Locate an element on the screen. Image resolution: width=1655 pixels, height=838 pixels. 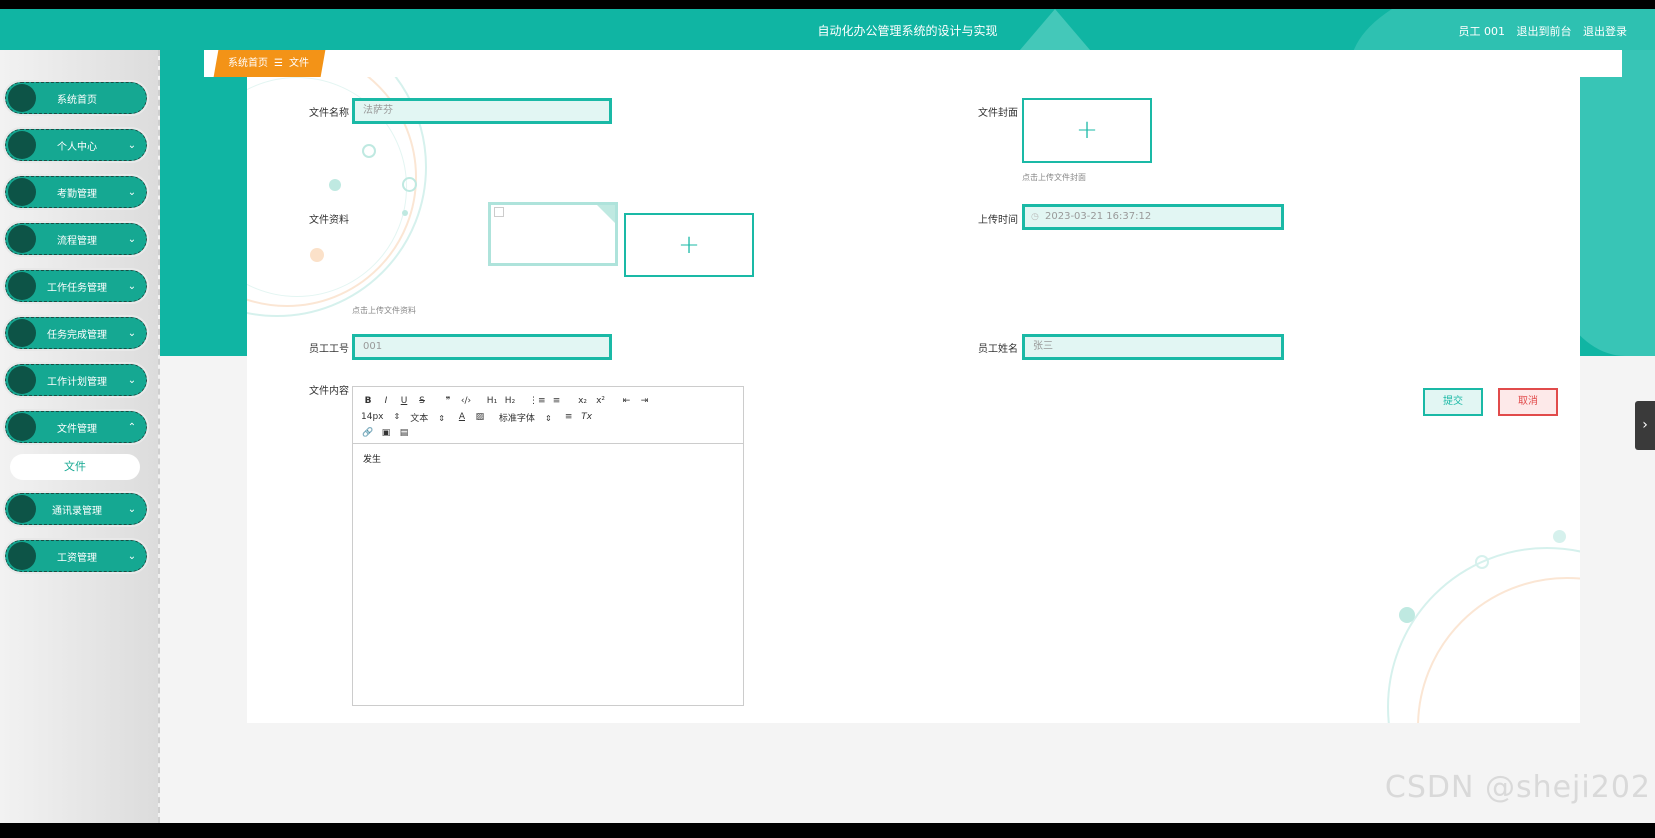
employee-name-input: 张三 is located at coordinates (1153, 347).